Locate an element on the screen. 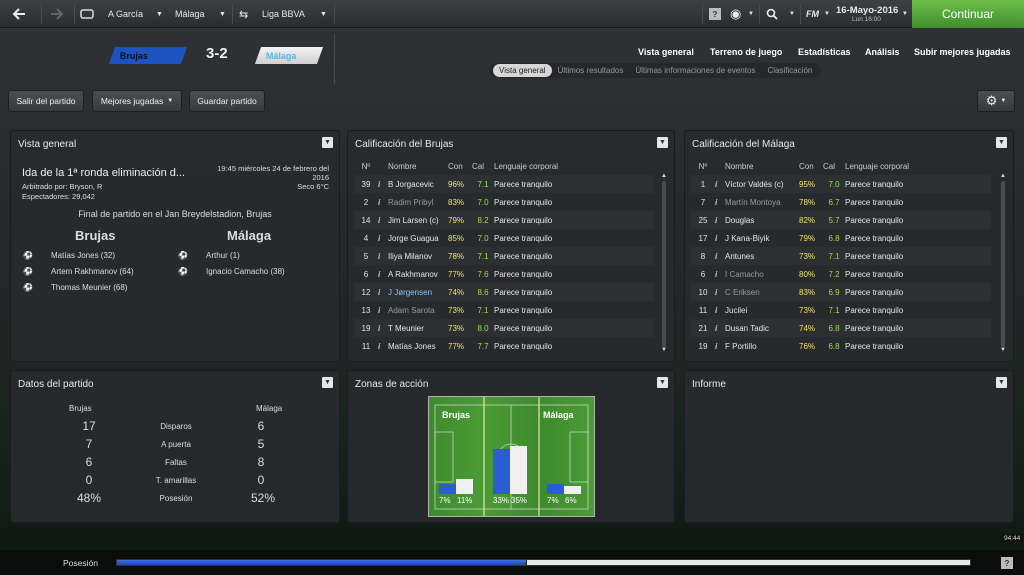  save-match-button: Guardar partido is located at coordinates (227, 101).